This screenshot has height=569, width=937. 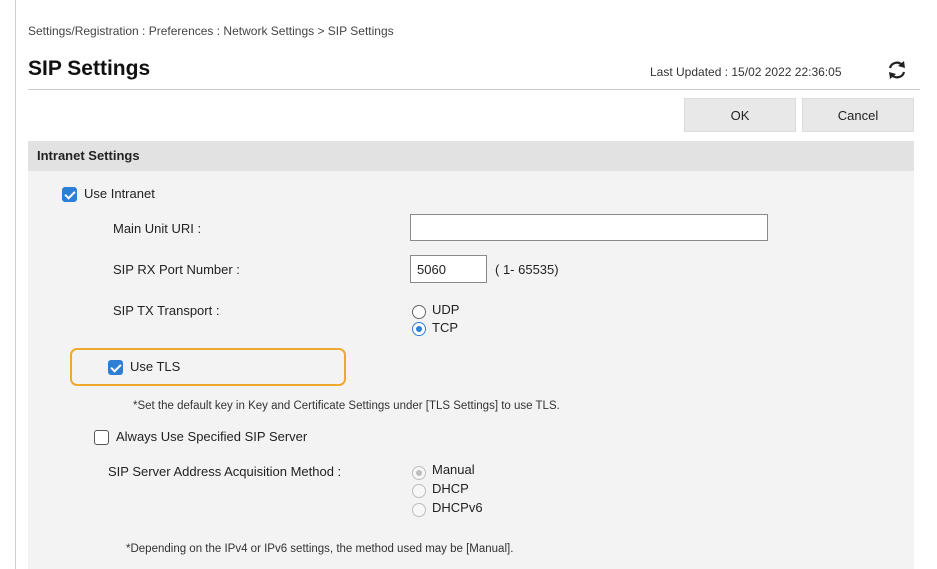 I want to click on last-updated-text: Last Updated : 15/02 2022 22:36:05, so click(x=746, y=72).